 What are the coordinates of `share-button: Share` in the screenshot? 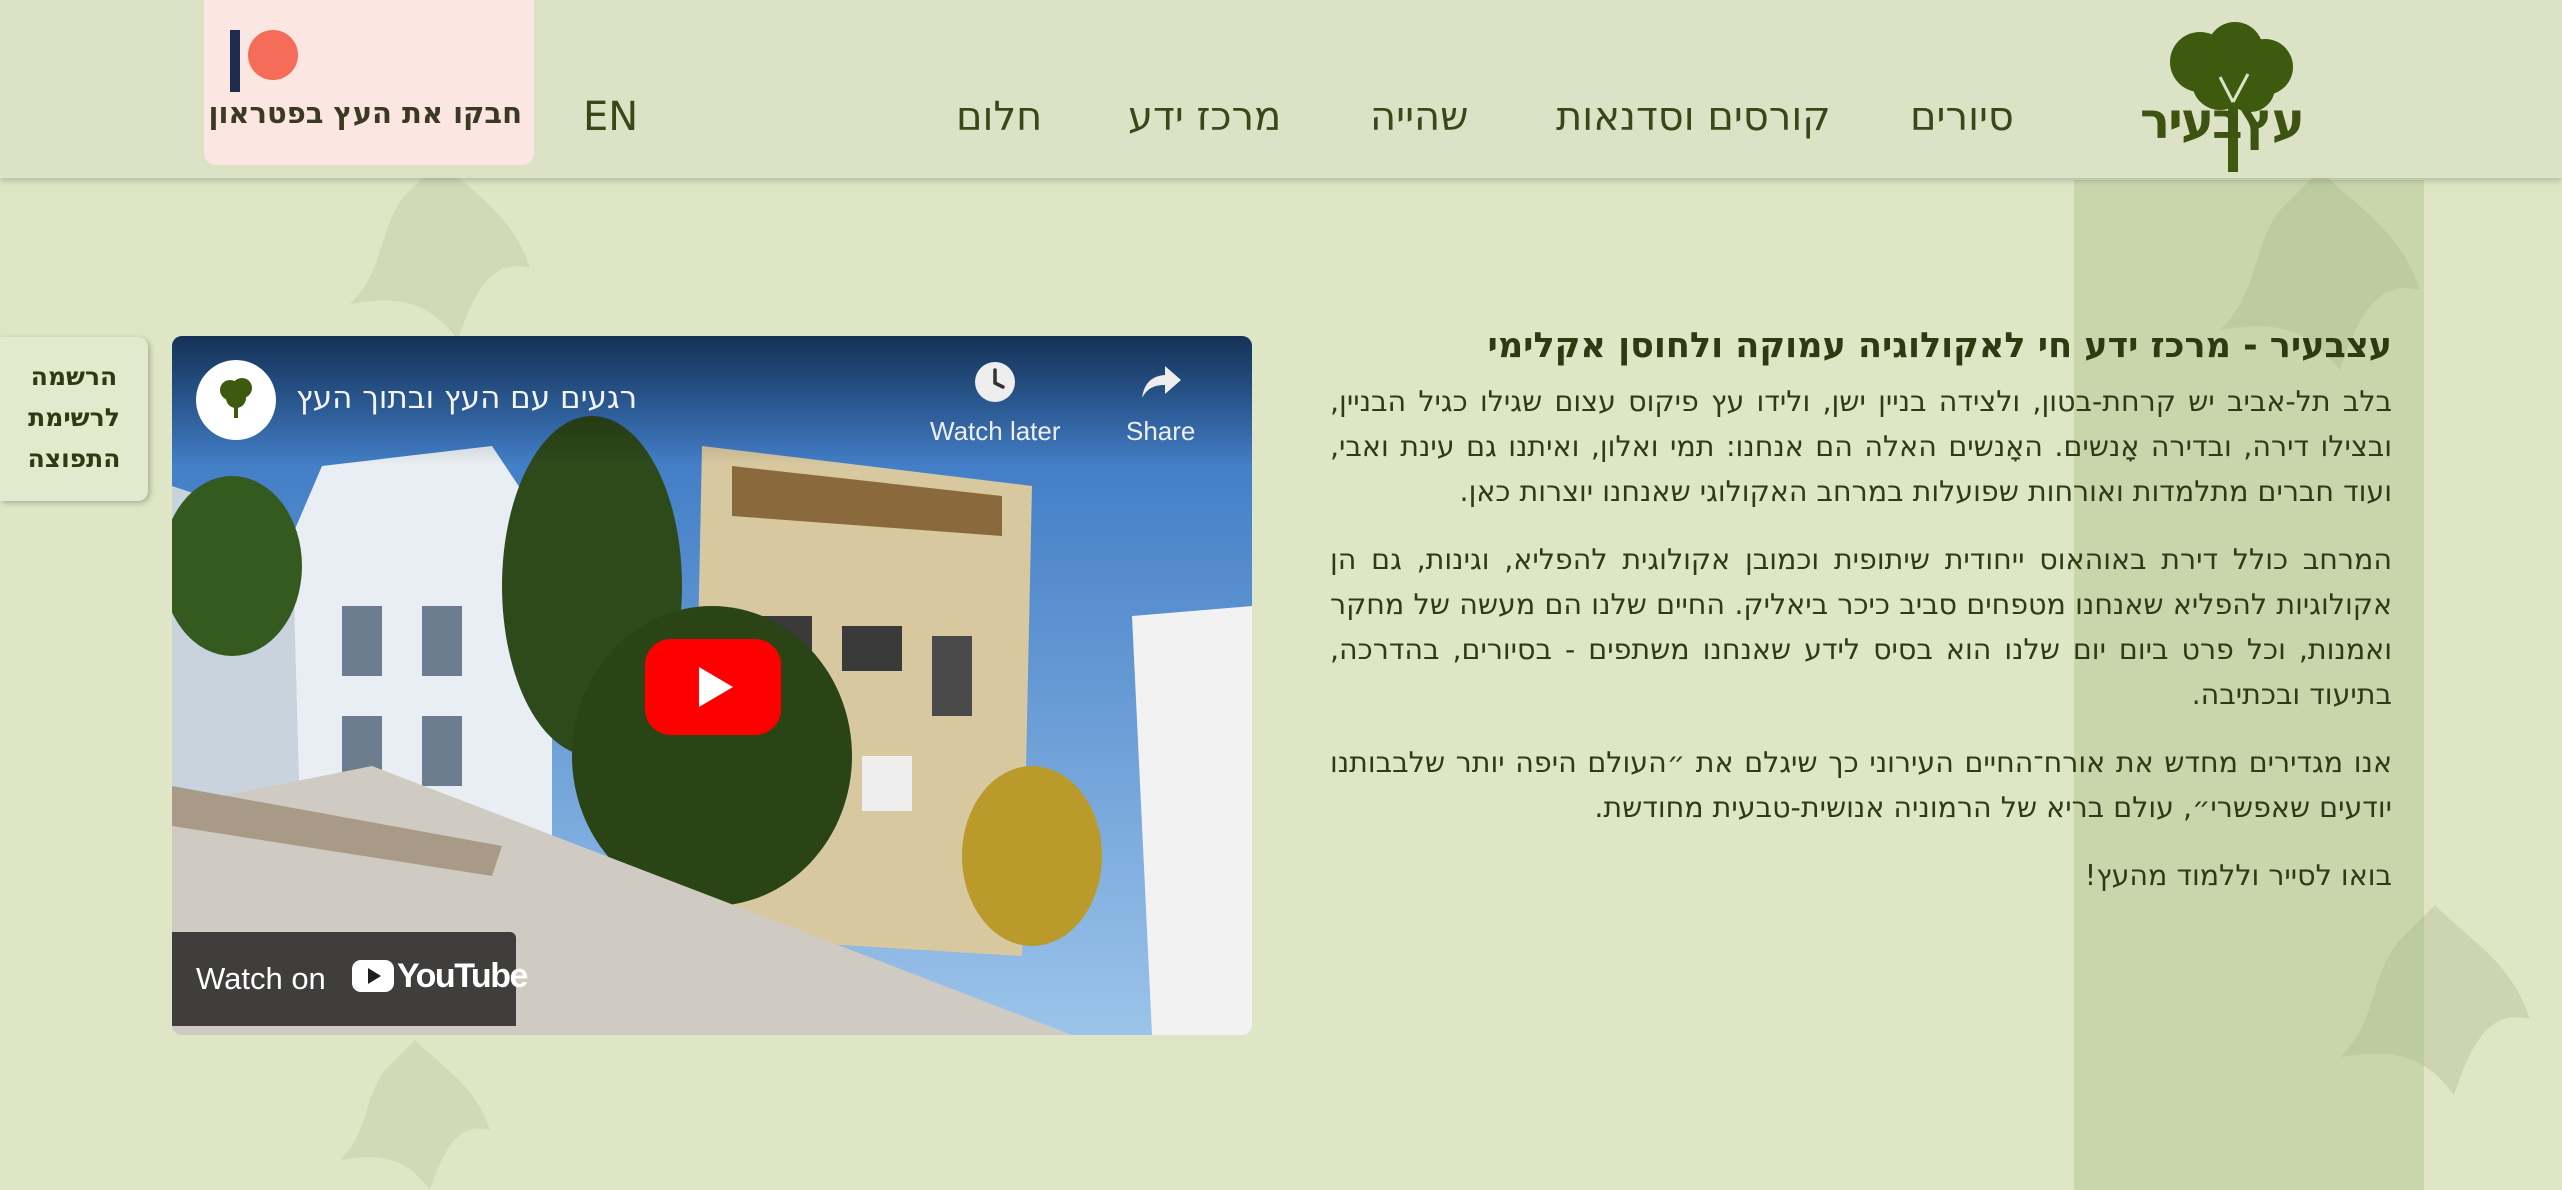 It's located at (1160, 403).